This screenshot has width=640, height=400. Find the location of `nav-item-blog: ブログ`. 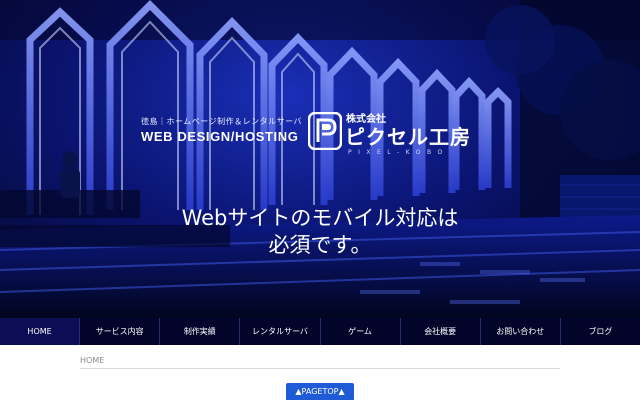

nav-item-blog: ブログ is located at coordinates (599, 331).